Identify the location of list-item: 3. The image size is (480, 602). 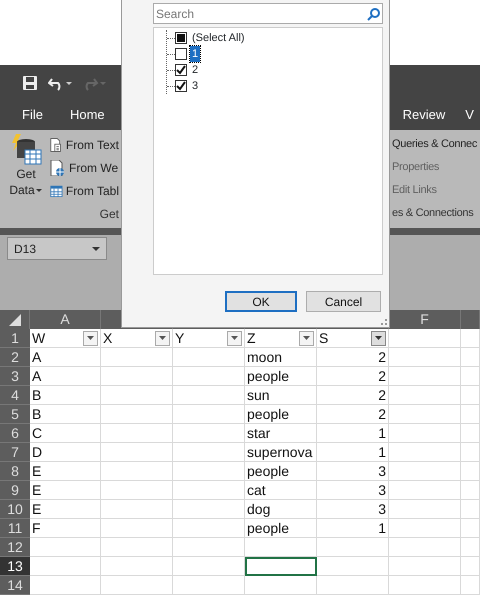
(195, 86).